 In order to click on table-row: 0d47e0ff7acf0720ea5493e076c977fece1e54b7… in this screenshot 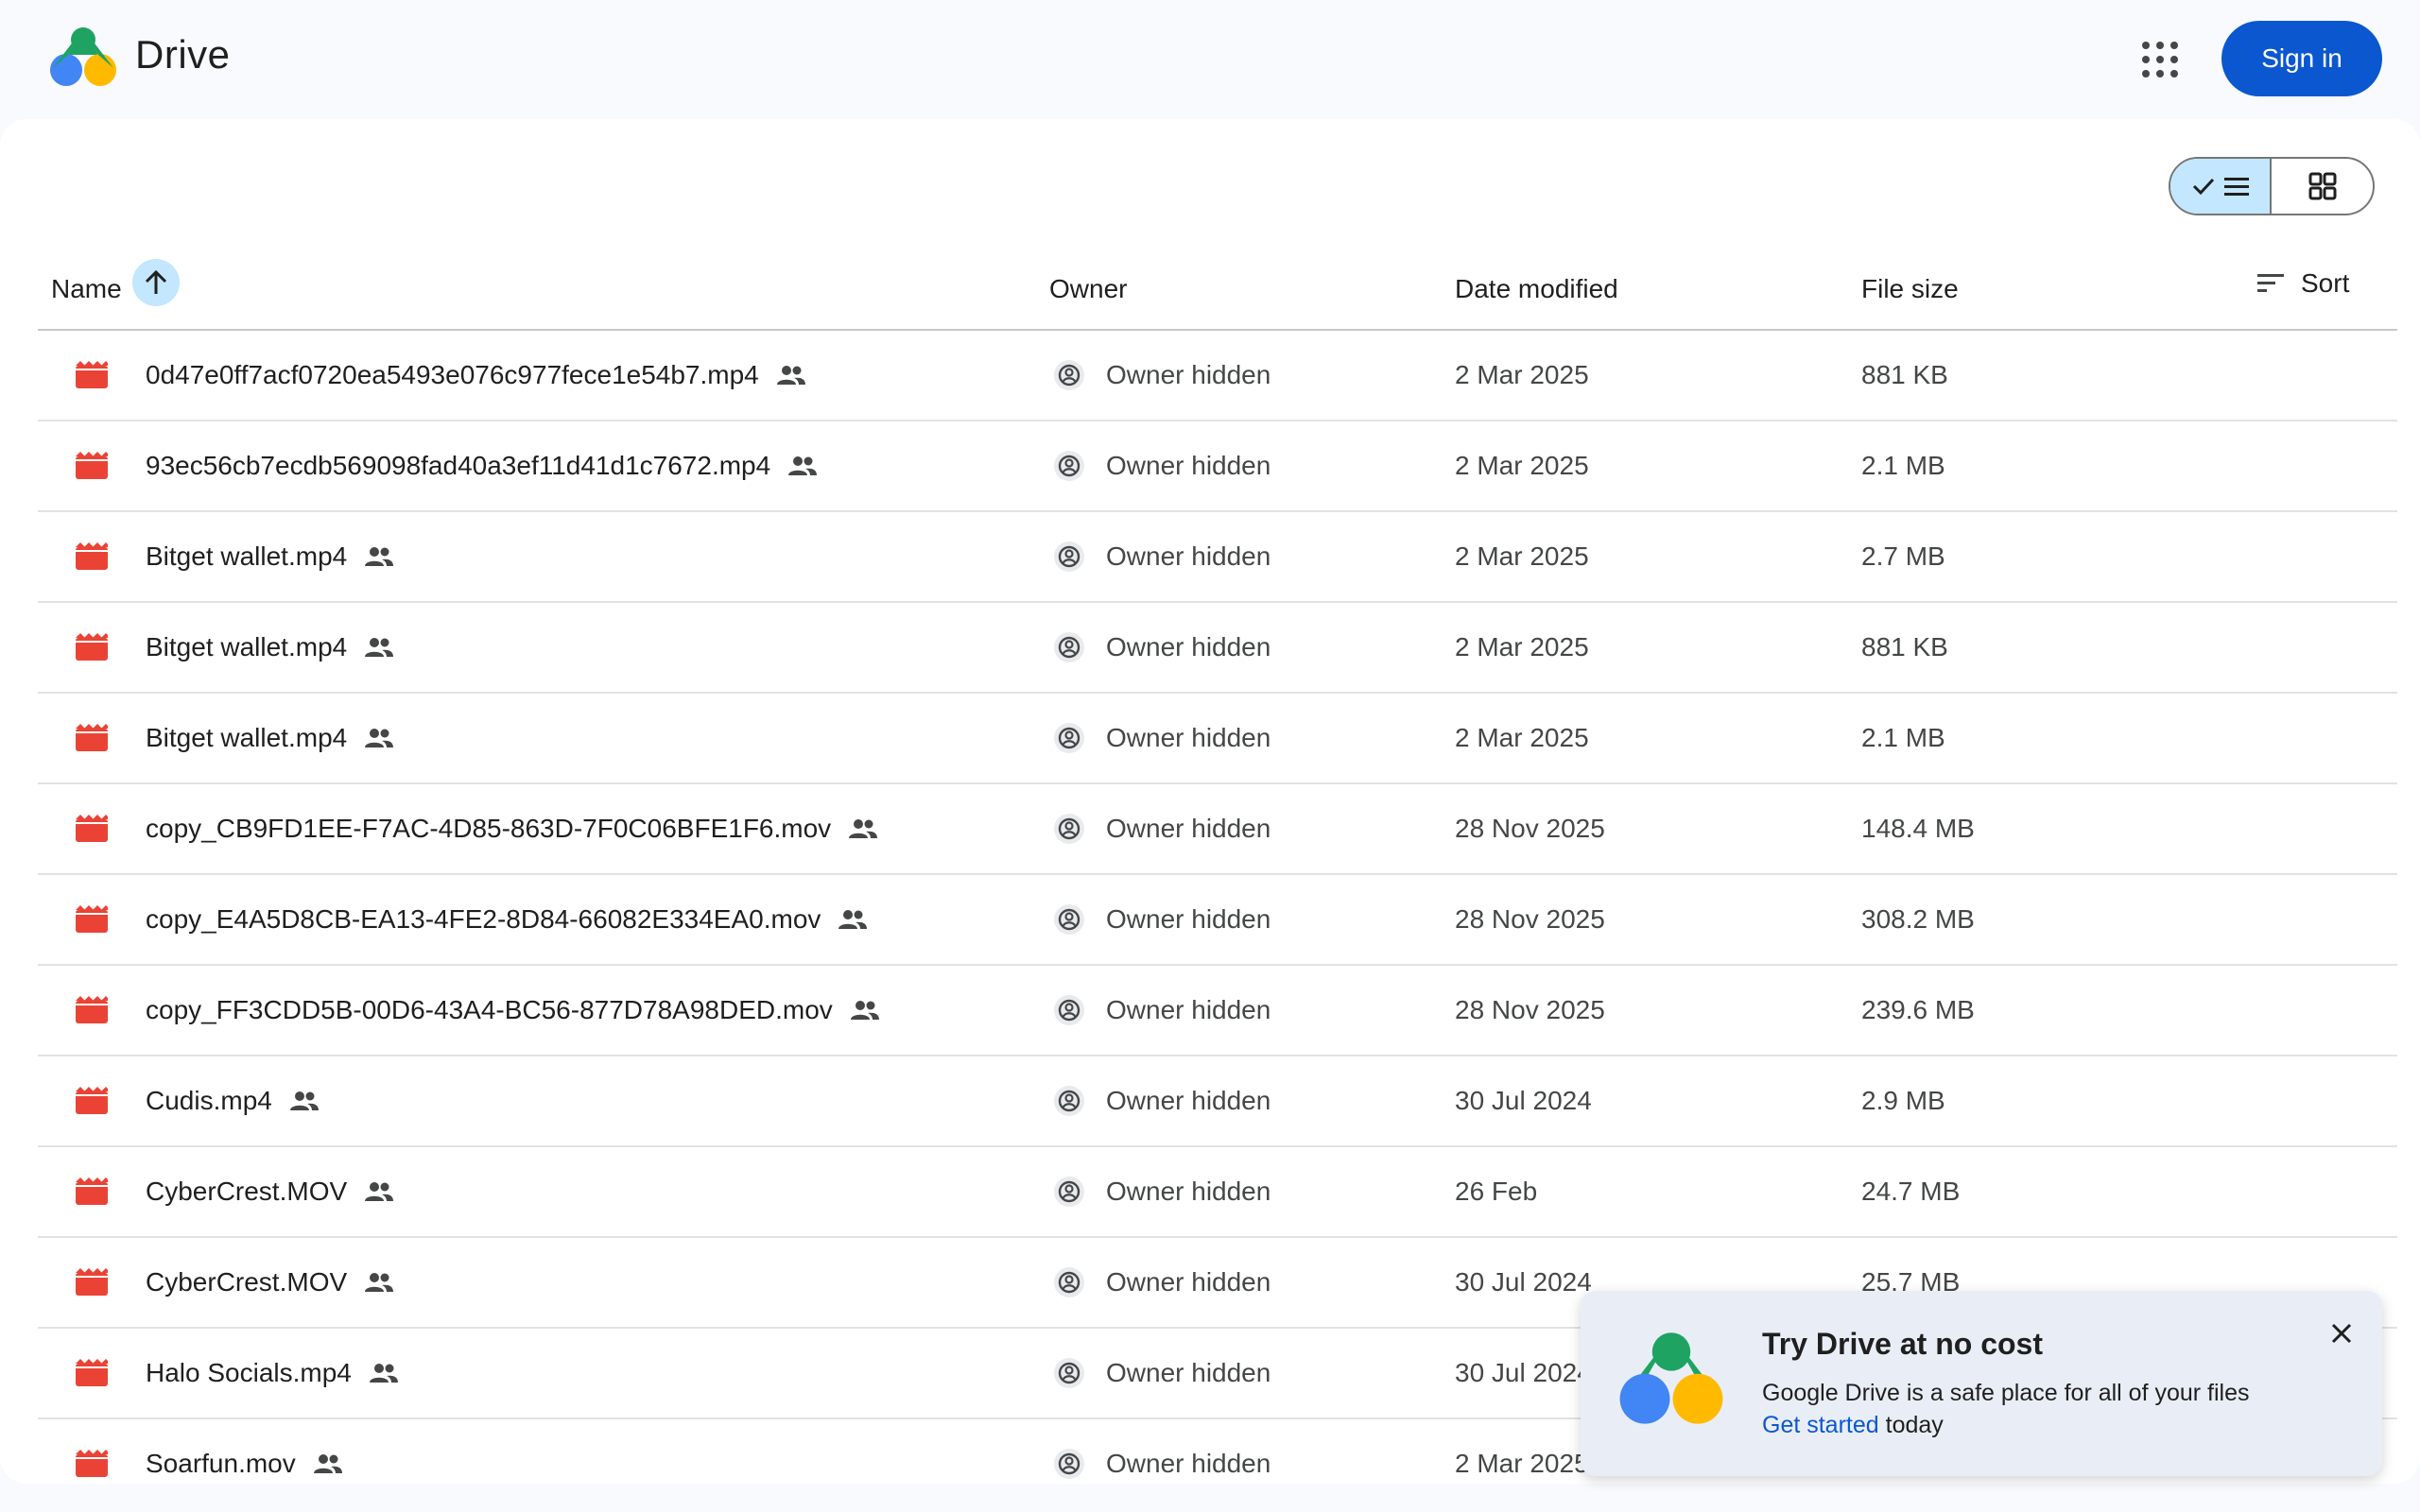, I will do `click(1217, 376)`.